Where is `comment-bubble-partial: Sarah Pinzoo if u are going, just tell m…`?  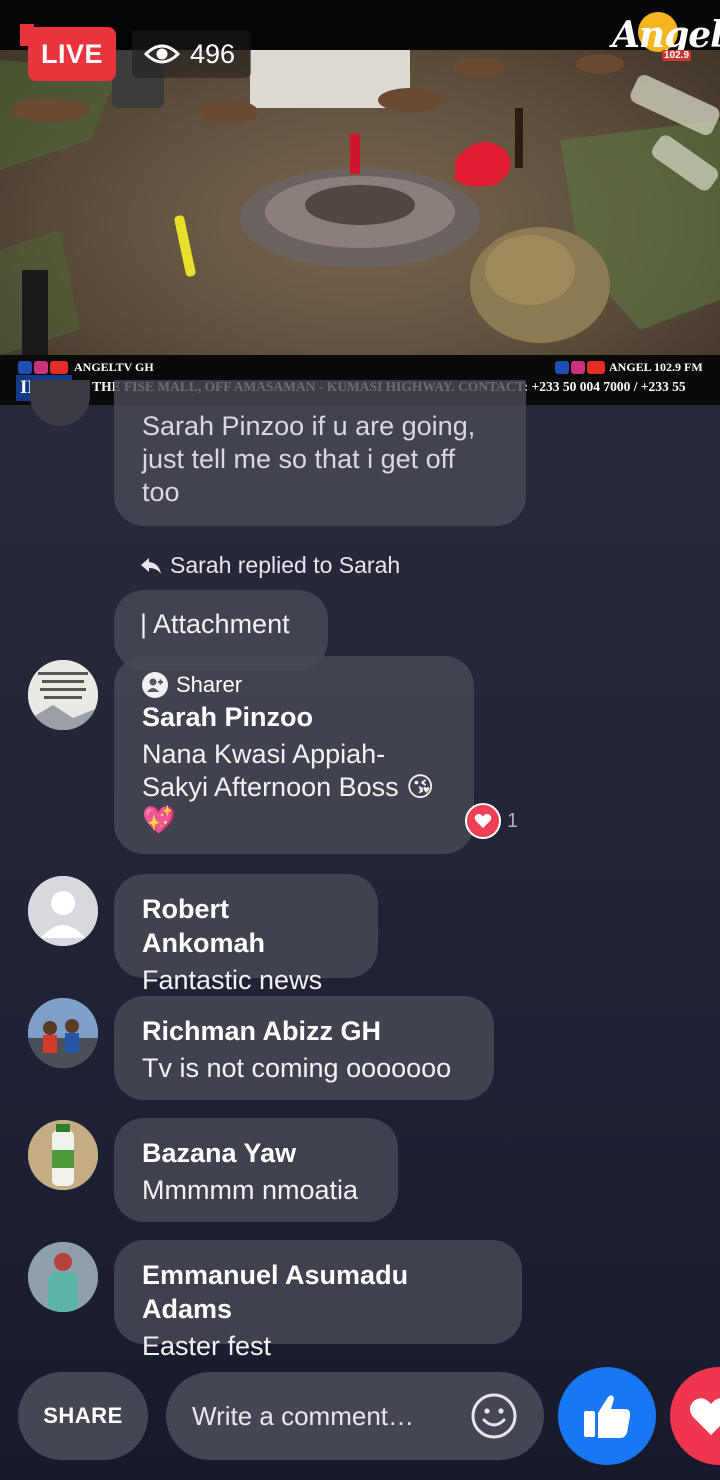 comment-bubble-partial: Sarah Pinzoo if u are going, just tell m… is located at coordinates (320, 453).